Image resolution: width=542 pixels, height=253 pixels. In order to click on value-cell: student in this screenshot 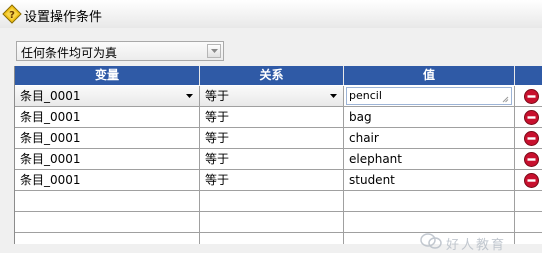, I will do `click(429, 180)`.